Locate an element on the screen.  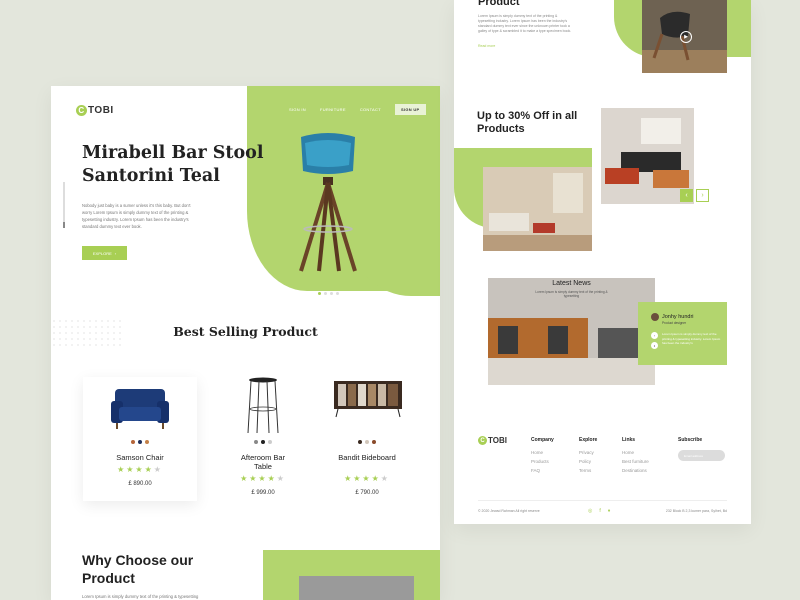
living-room-illustration is located at coordinates (537, 209).